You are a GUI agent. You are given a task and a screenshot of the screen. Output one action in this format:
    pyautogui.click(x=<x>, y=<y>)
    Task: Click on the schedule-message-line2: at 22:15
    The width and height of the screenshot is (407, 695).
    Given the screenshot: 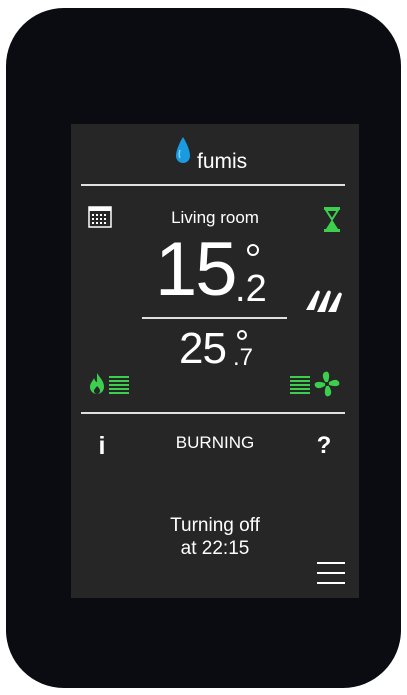 What is the action you would take?
    pyautogui.click(x=215, y=548)
    